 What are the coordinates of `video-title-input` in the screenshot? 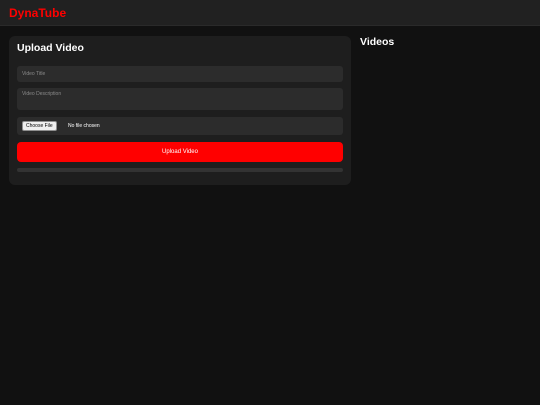 It's located at (180, 74).